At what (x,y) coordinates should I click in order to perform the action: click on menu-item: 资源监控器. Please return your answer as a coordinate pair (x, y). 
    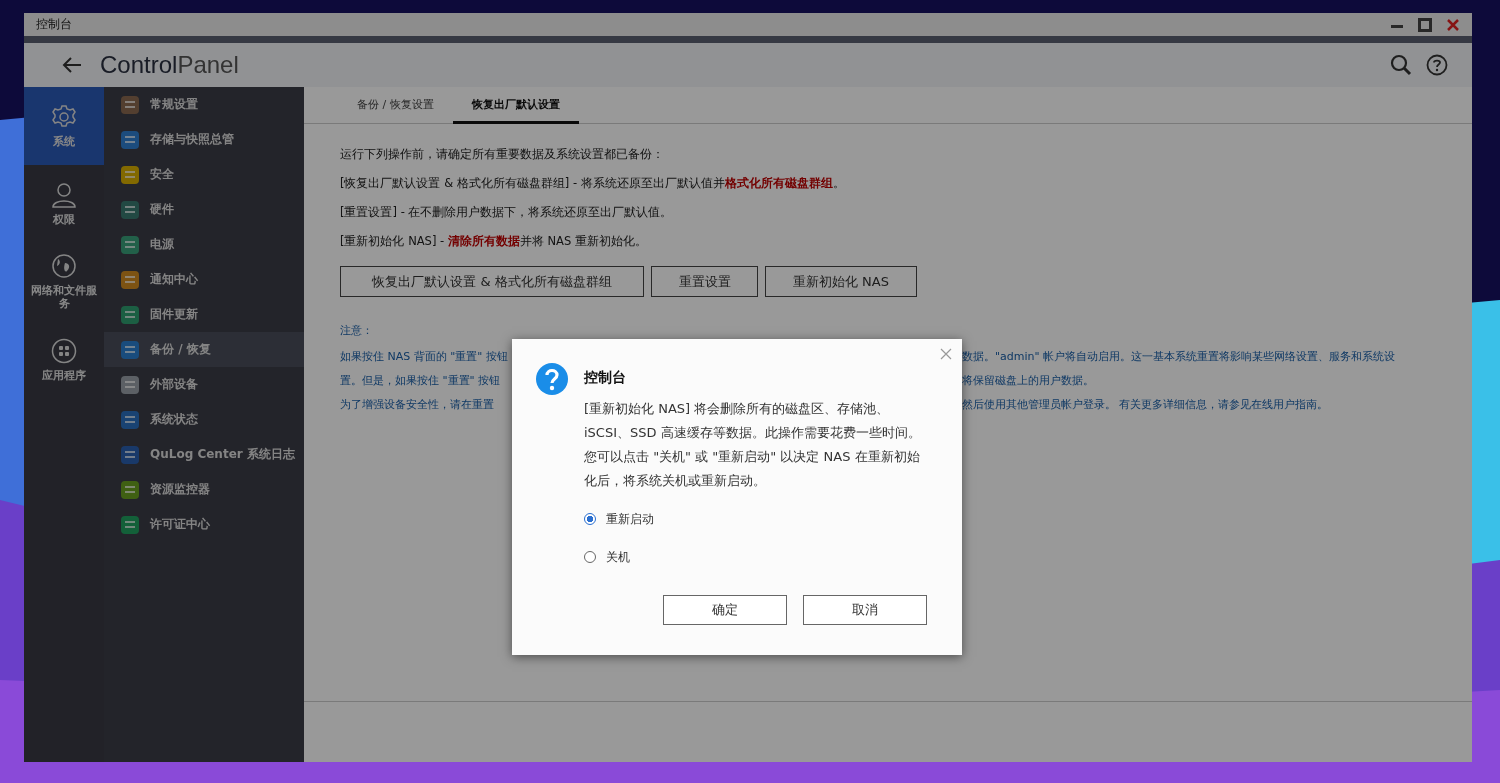
    Looking at the image, I should click on (204, 489).